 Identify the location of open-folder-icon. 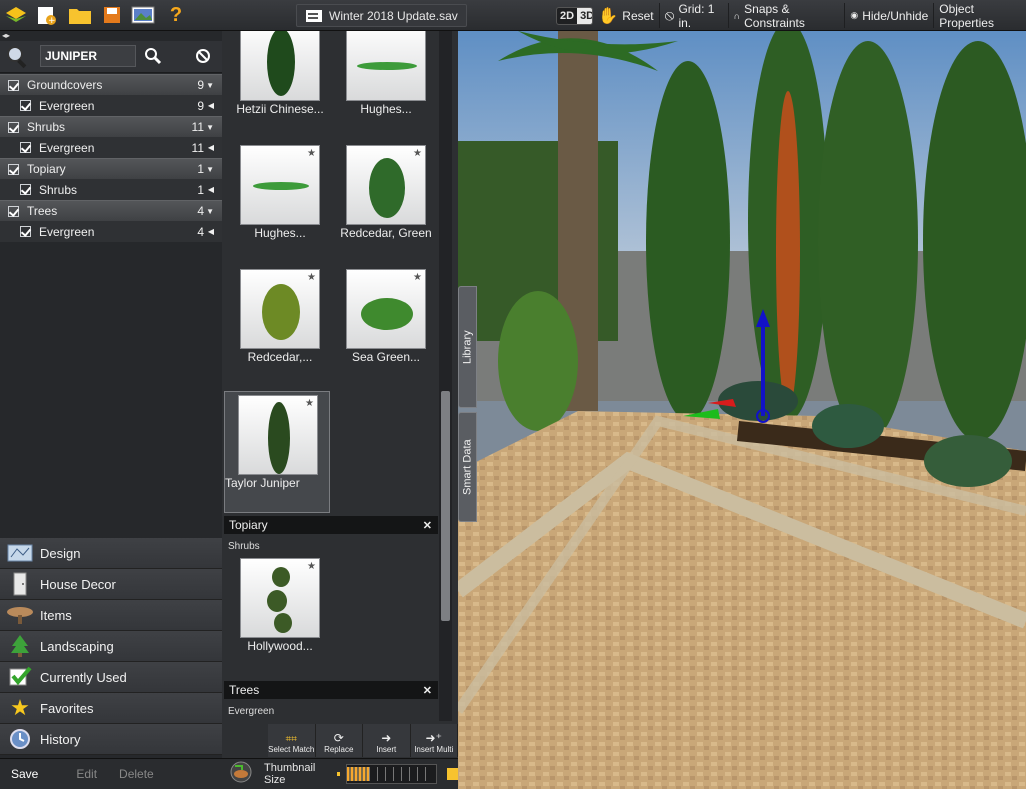
(80, 15).